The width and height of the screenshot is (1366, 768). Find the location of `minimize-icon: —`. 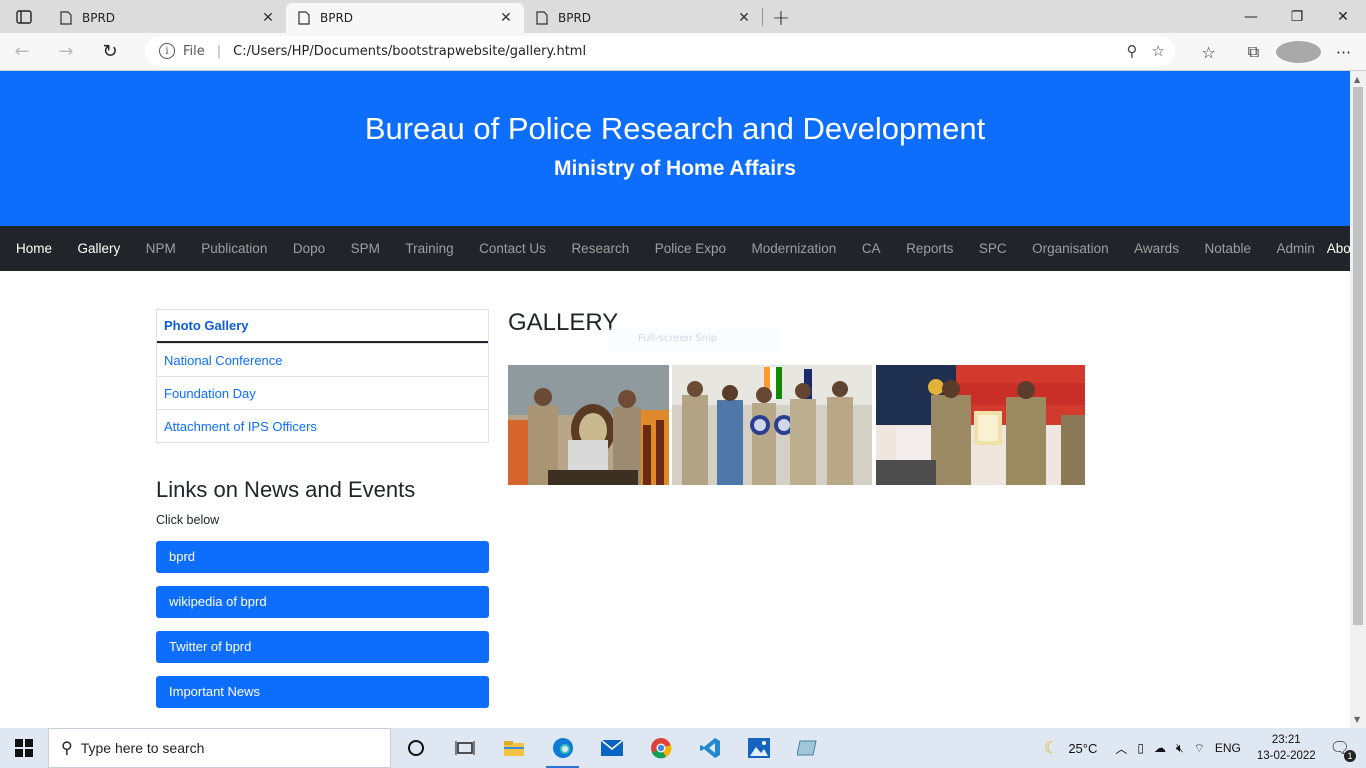

minimize-icon: — is located at coordinates (1251, 16).